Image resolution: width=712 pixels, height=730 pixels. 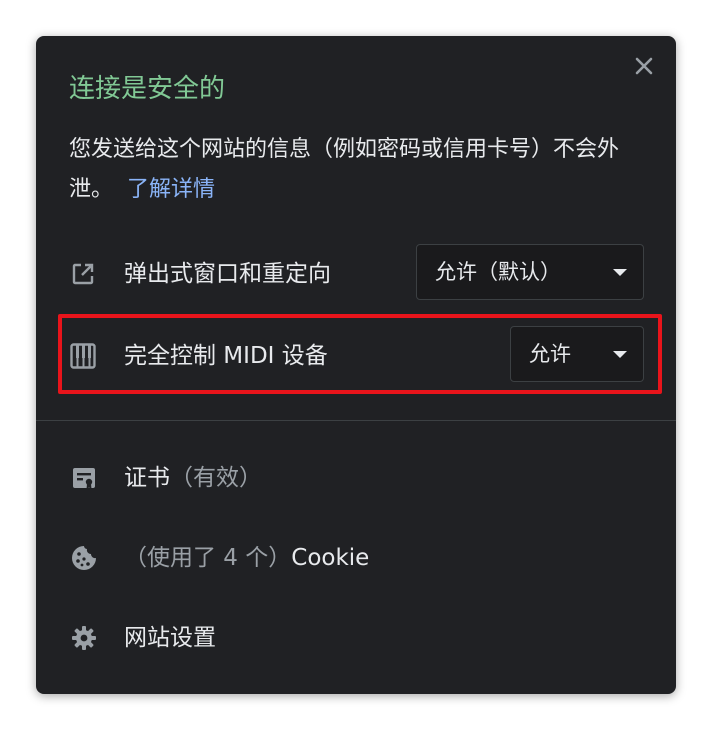 I want to click on security-description: 您发送给这个网站的信息（例如密码或信用卡号）不会外泄。 了解详情, so click(x=364, y=170).